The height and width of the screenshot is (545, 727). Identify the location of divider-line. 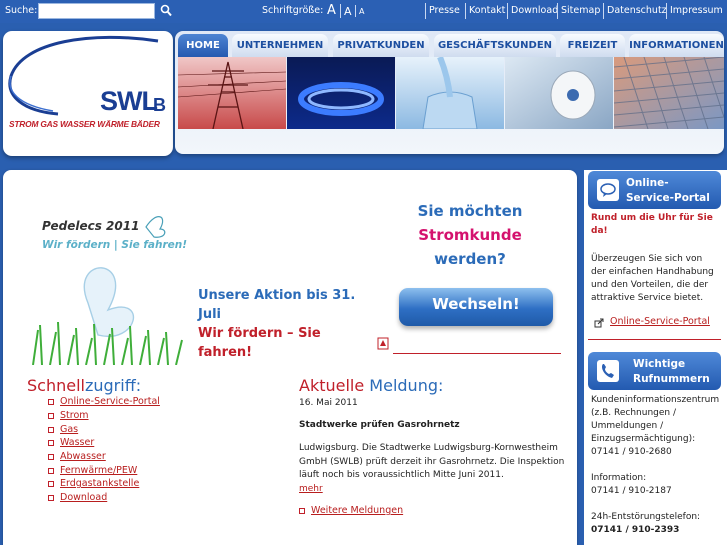
(477, 353).